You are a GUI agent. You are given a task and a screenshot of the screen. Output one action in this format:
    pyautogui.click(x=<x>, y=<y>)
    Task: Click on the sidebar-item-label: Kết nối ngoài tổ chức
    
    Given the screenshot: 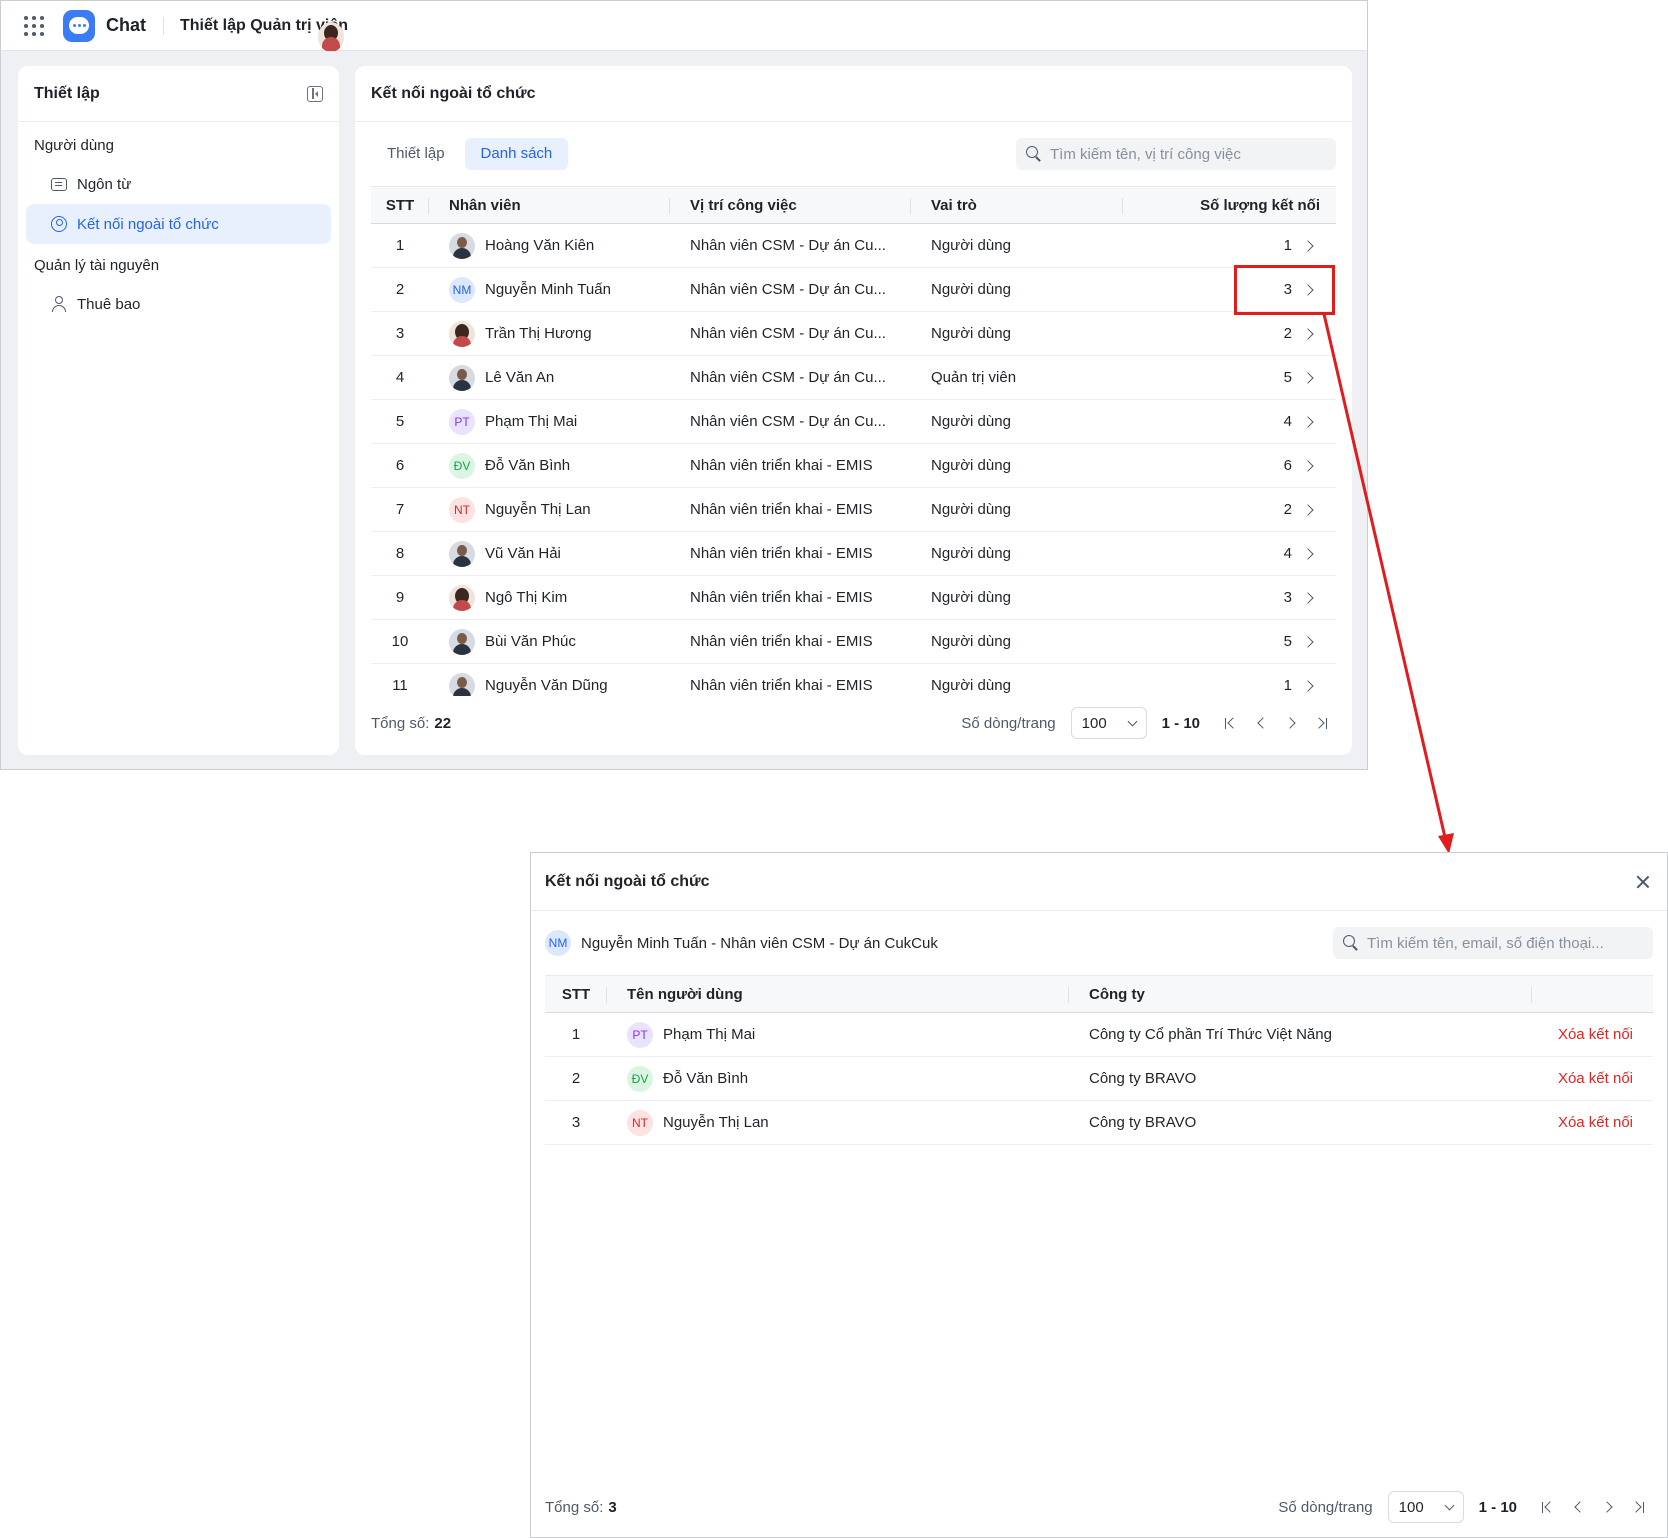 What is the action you would take?
    pyautogui.click(x=148, y=224)
    